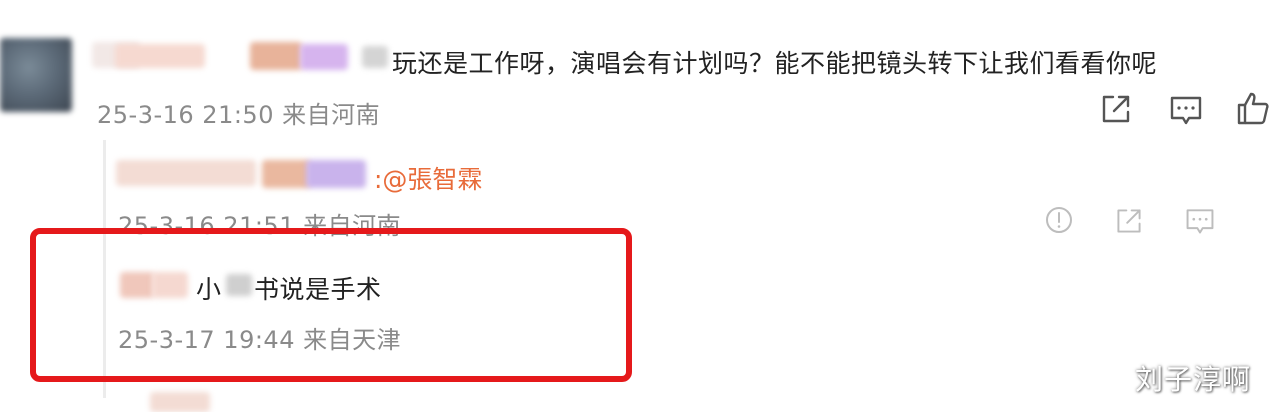  Describe the element at coordinates (209, 289) in the screenshot. I see `reply-text-part1: 小` at that location.